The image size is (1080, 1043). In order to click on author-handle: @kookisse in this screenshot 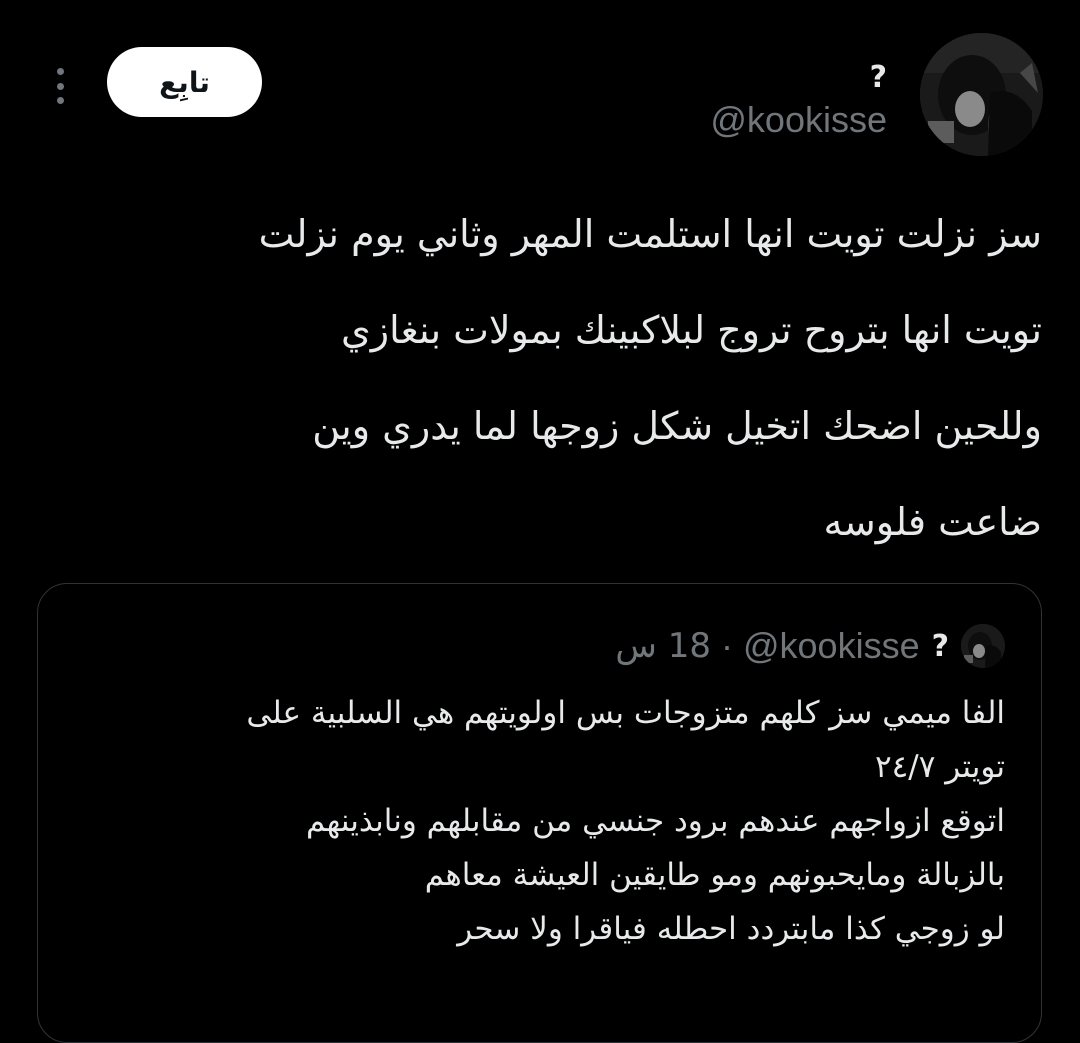, I will do `click(798, 120)`.